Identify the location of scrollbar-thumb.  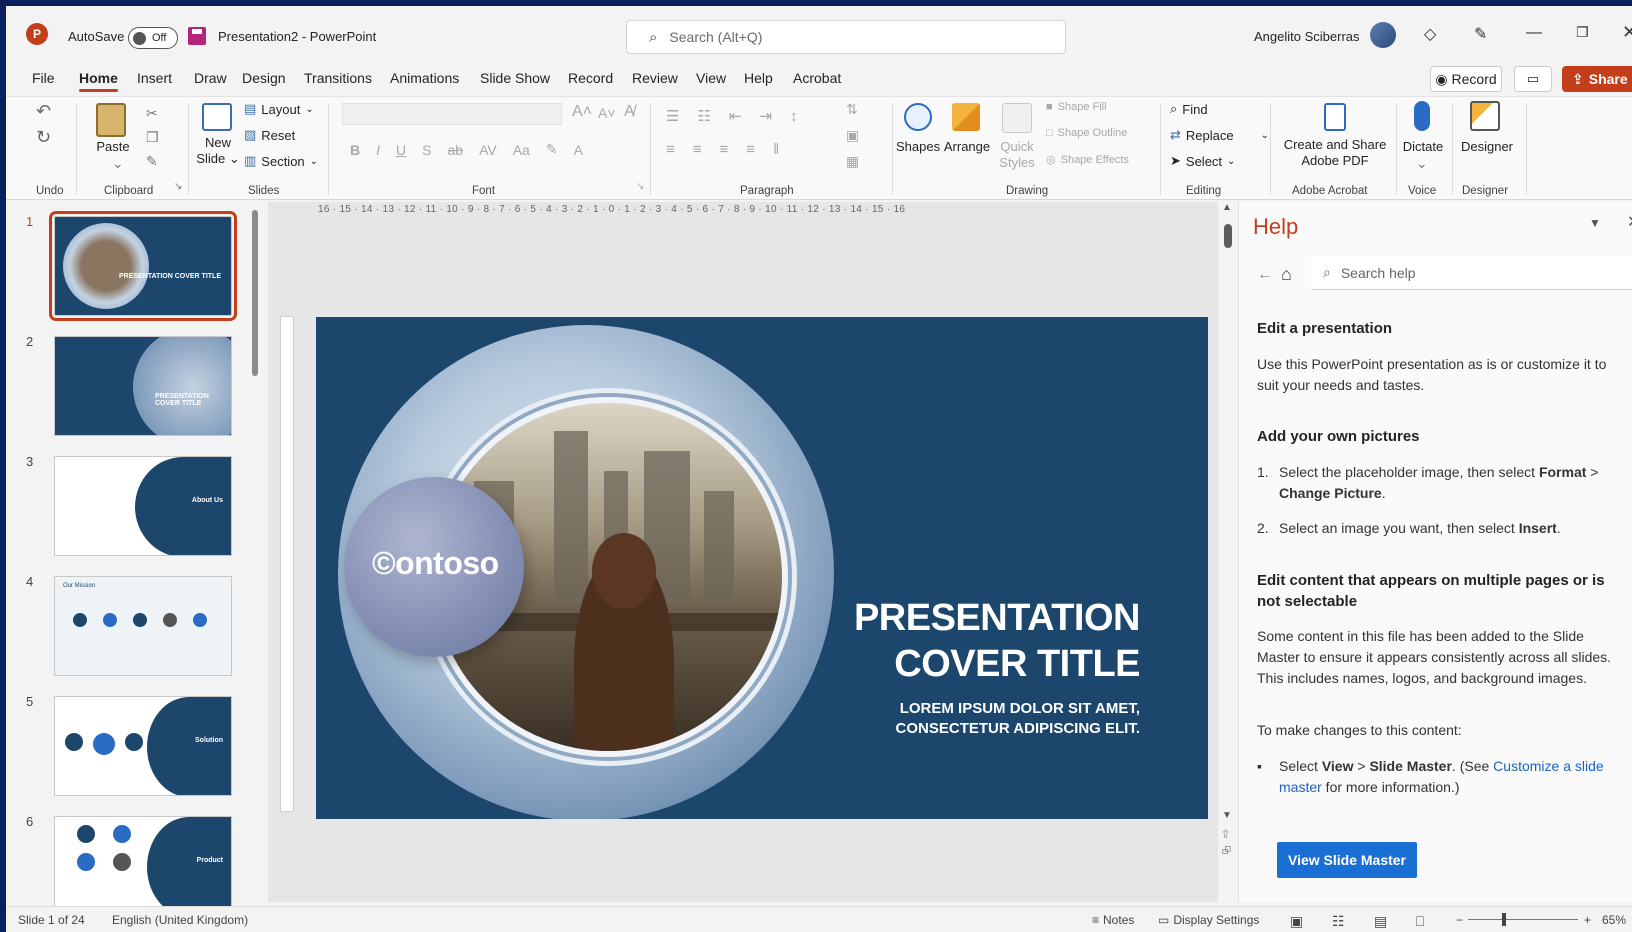
(1228, 236).